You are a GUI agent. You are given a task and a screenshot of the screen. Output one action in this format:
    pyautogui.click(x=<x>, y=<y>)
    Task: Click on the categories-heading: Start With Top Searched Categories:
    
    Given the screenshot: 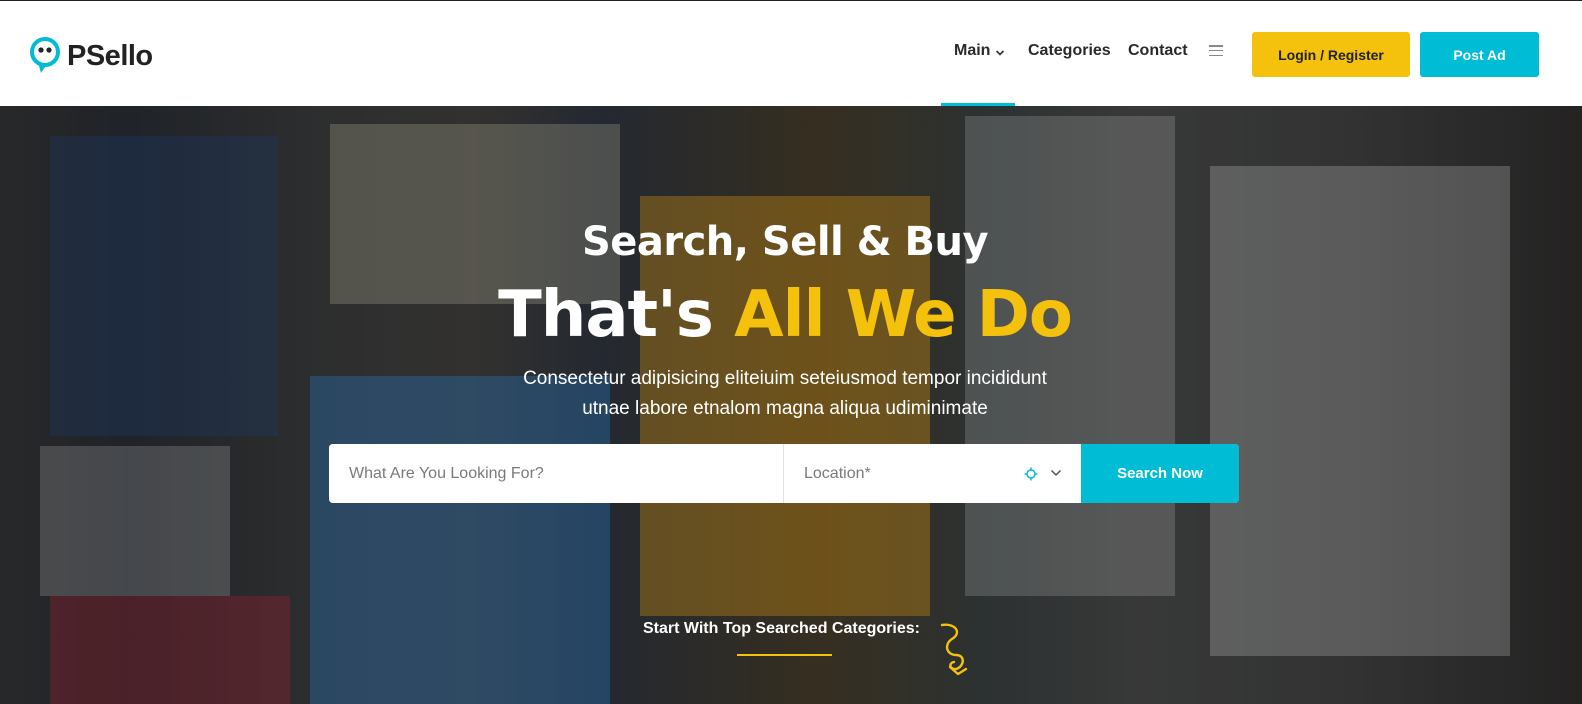 What is the action you would take?
    pyautogui.click(x=781, y=628)
    